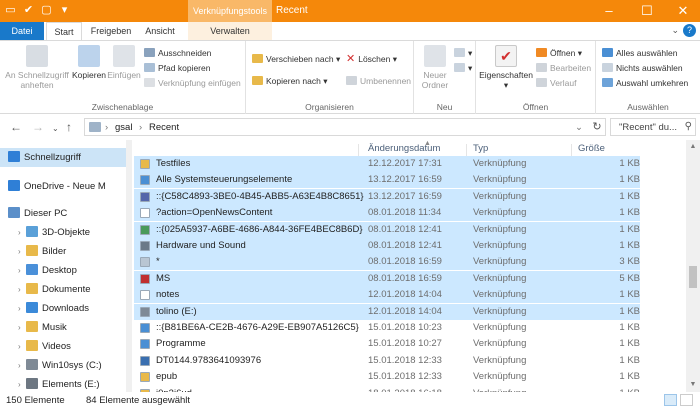  Describe the element at coordinates (405, 344) in the screenshot. I see `file-date: 15.01.2018 10:27` at that location.